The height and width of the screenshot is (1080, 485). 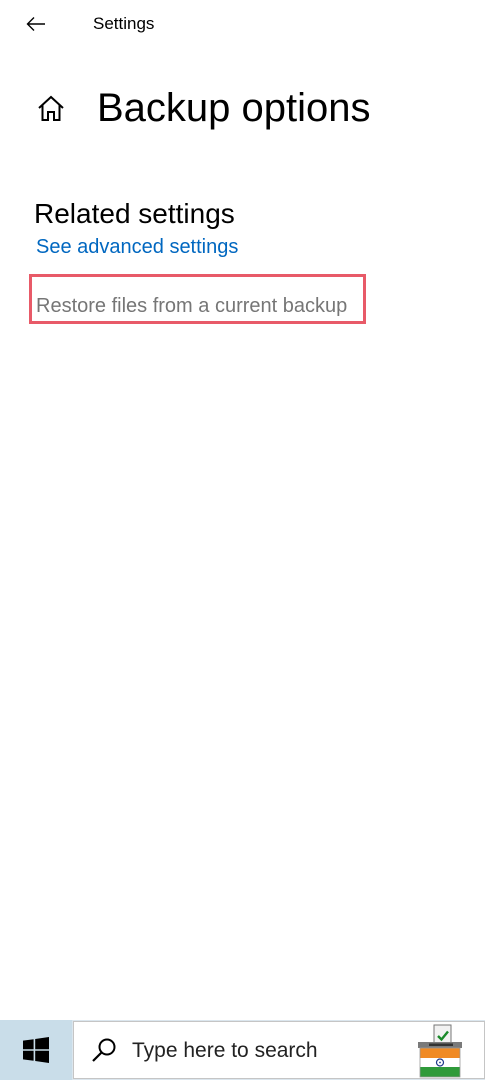 I want to click on see-advanced-settings-link: See advanced settings, so click(x=137, y=247).